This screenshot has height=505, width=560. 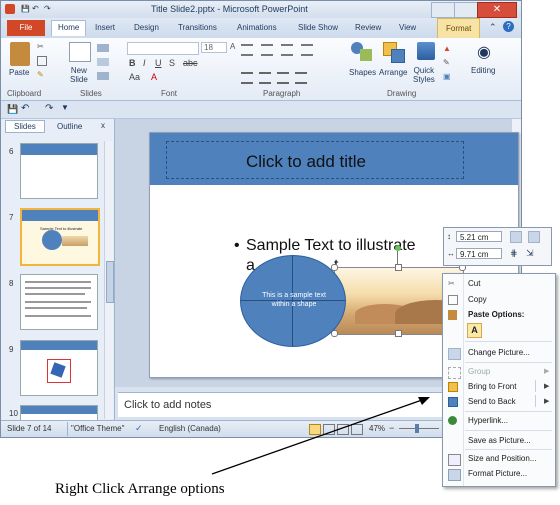 I want to click on annotation-arrow, so click(x=320, y=436).